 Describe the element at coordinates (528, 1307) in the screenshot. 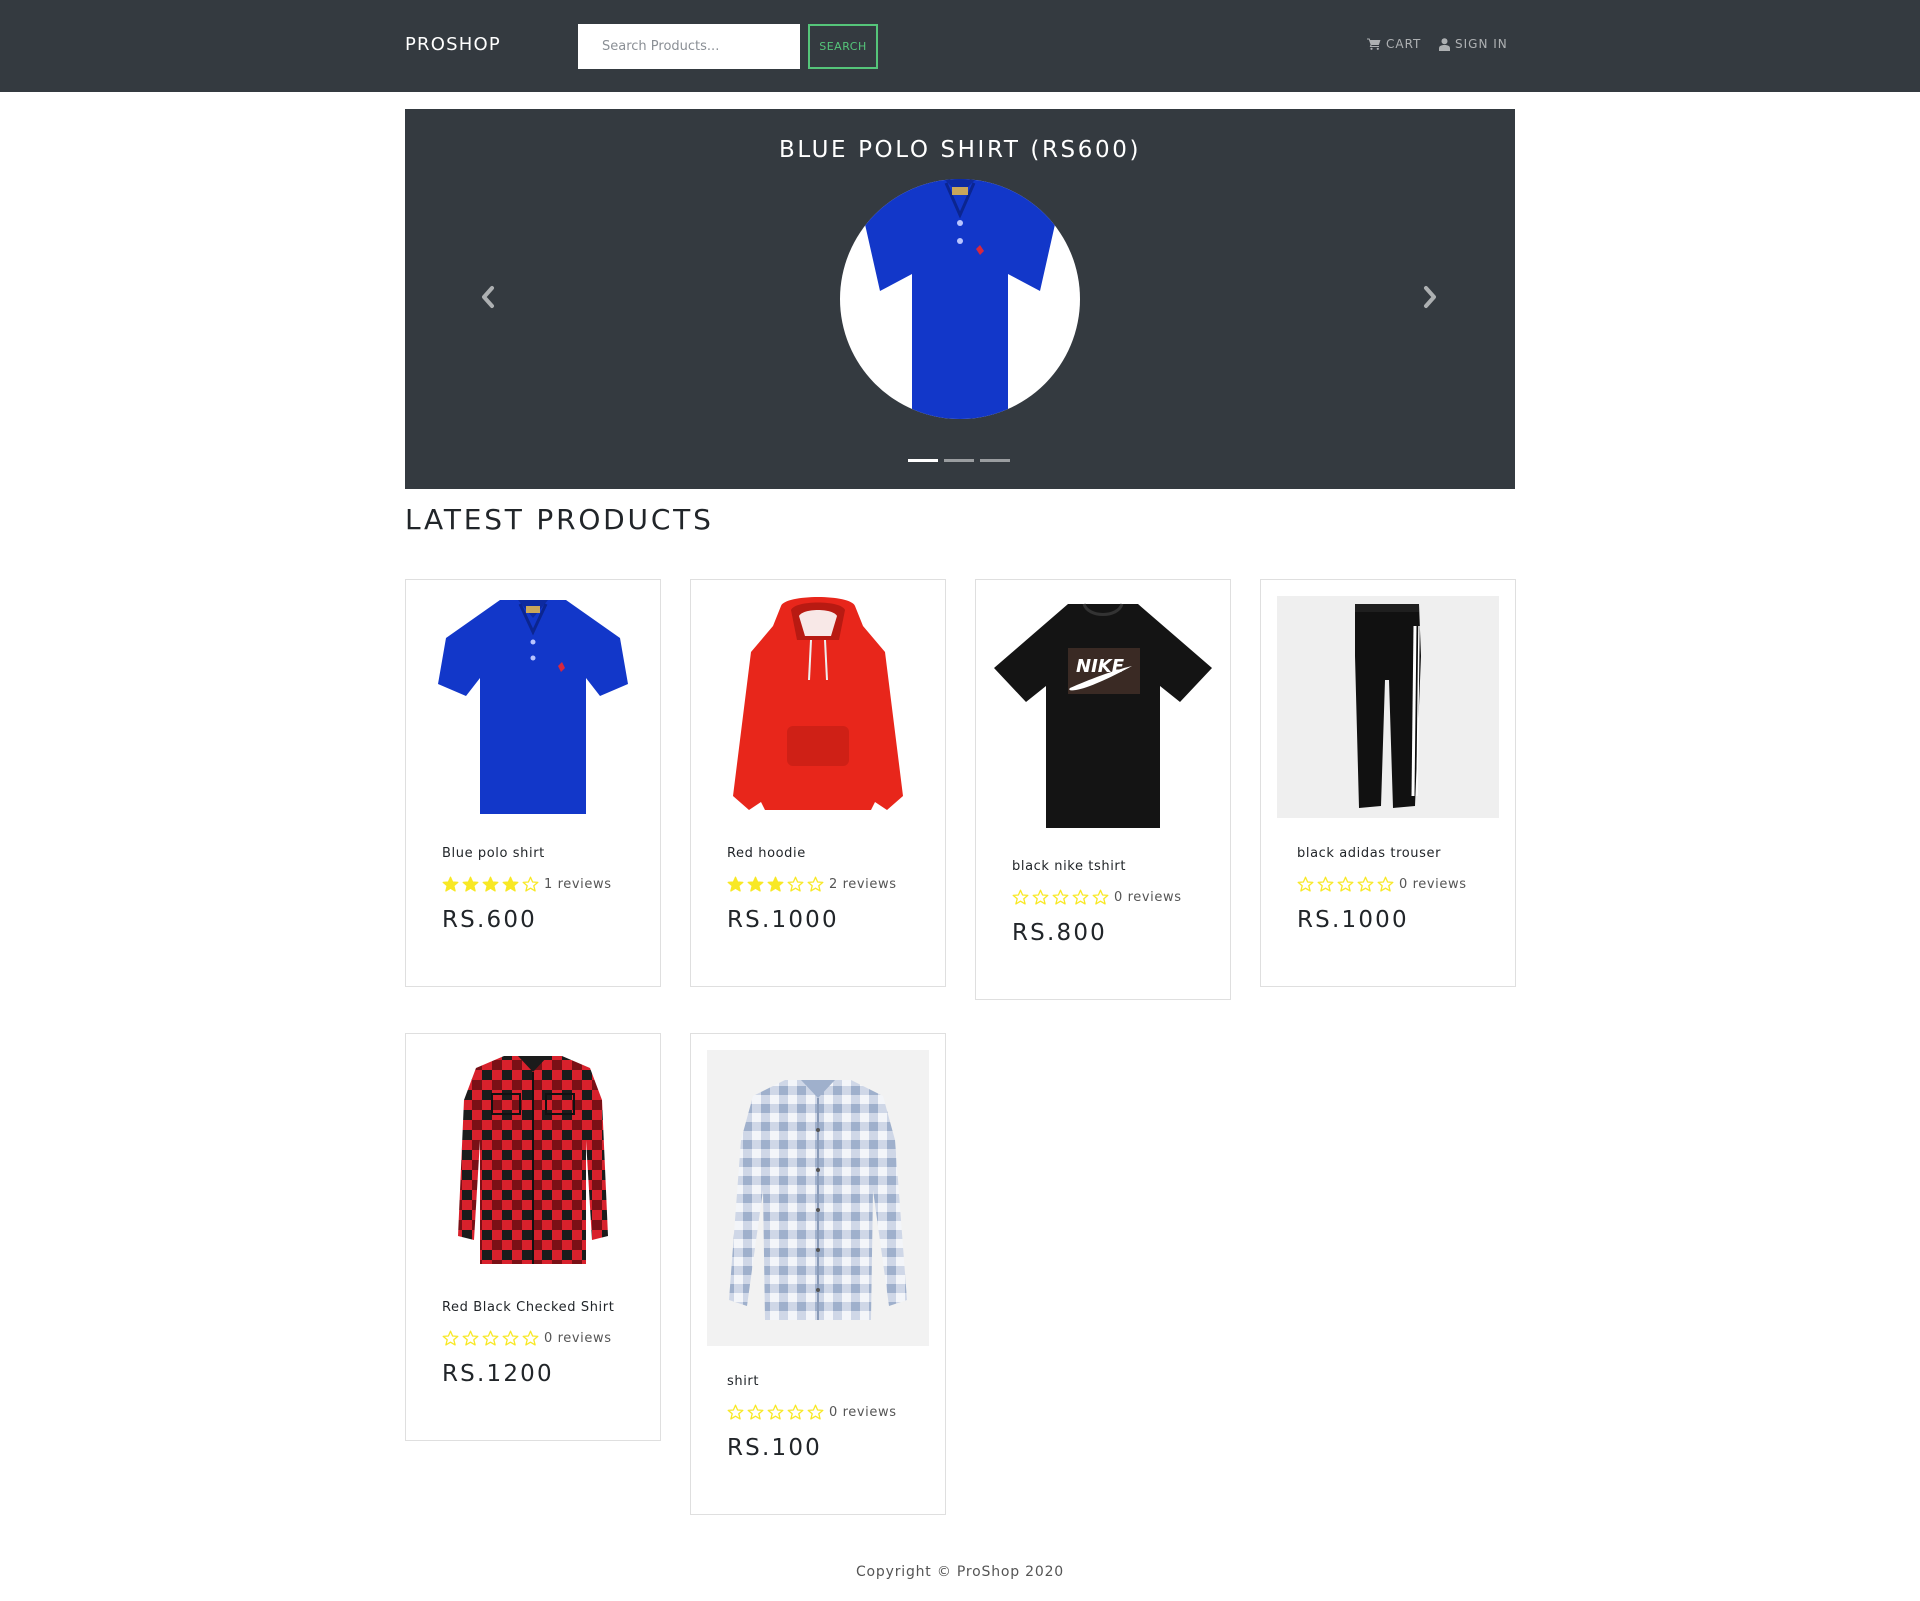

I see `product-name: Red Black Checked Shirt` at that location.